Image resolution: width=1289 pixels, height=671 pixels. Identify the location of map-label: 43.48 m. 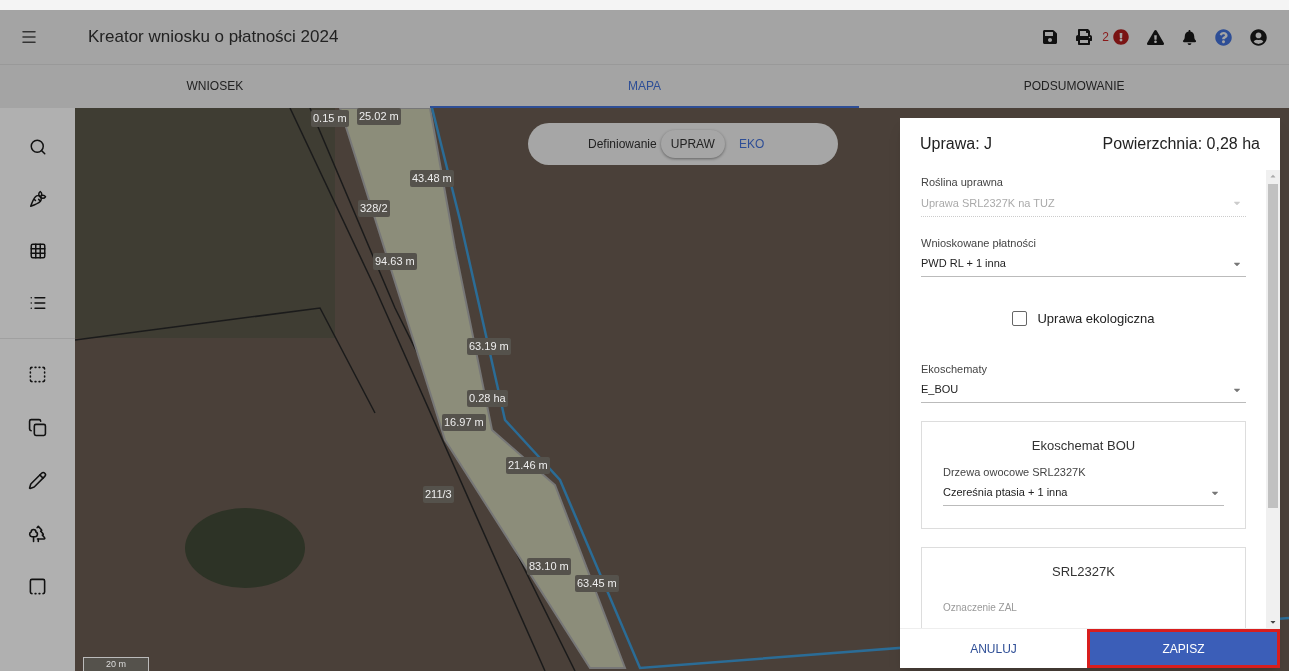
(432, 178).